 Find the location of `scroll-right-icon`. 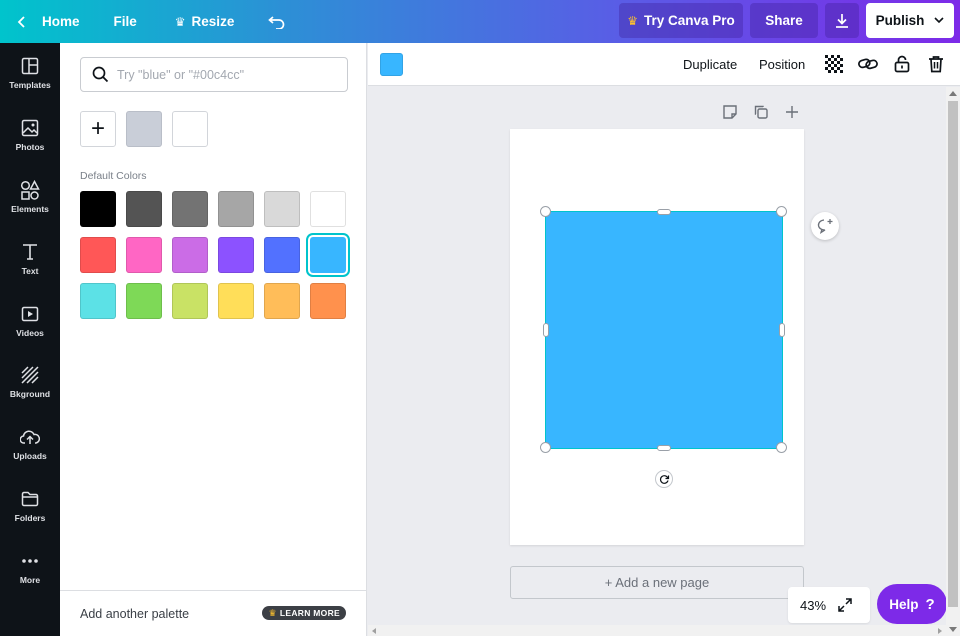

scroll-right-icon is located at coordinates (940, 631).